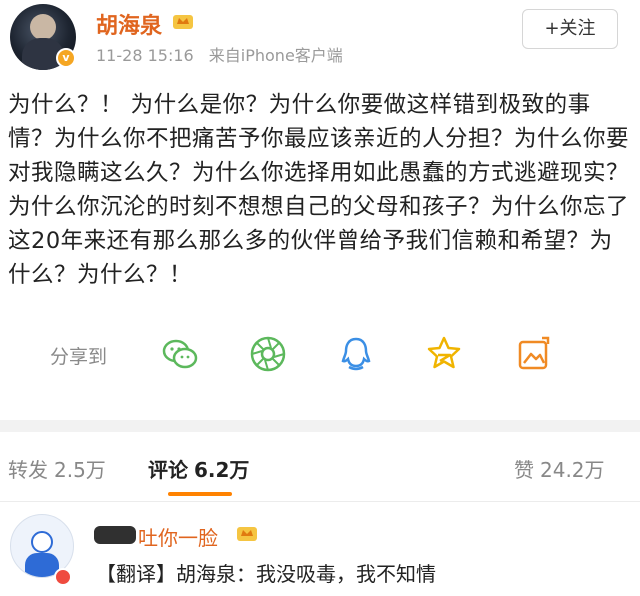 The height and width of the screenshot is (596, 640). What do you see at coordinates (80, 470) in the screenshot?
I see `repost-count: 2.5万` at bounding box center [80, 470].